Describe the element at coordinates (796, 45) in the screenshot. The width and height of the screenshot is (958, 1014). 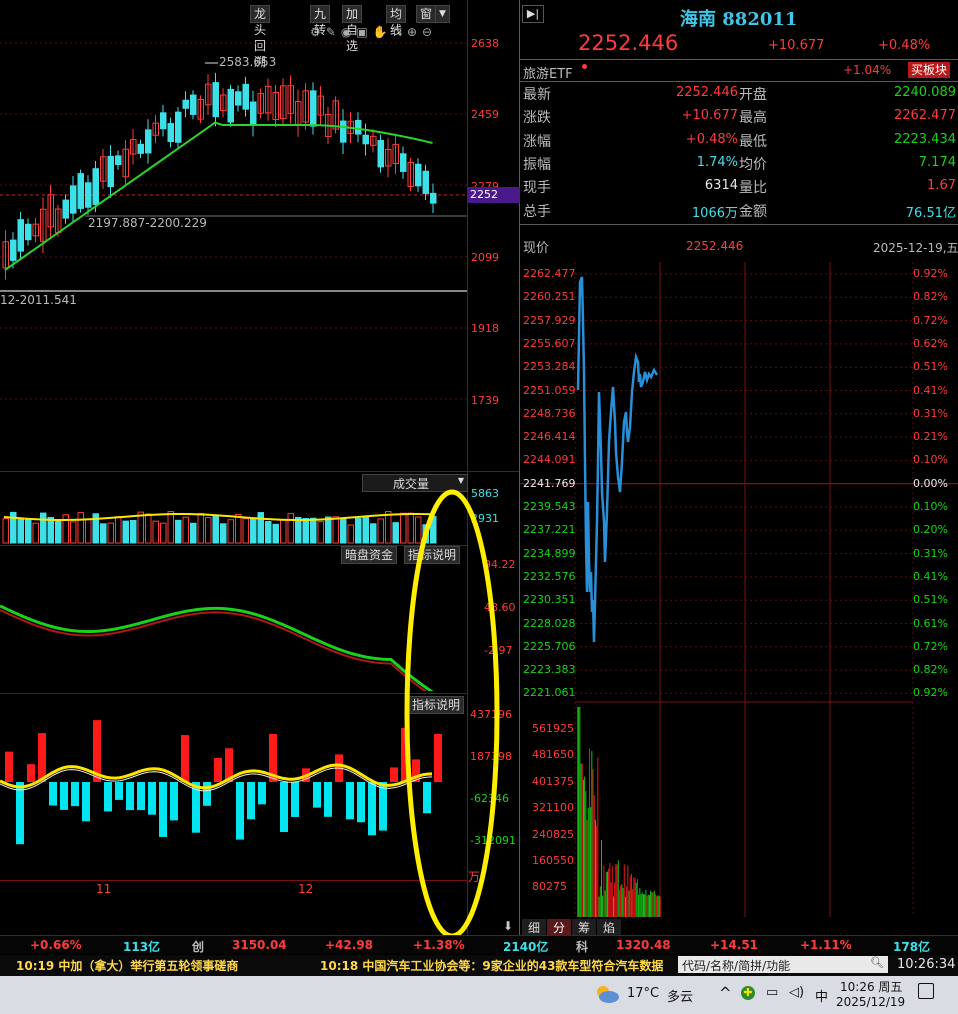
I see `price-change: +10.677` at that location.